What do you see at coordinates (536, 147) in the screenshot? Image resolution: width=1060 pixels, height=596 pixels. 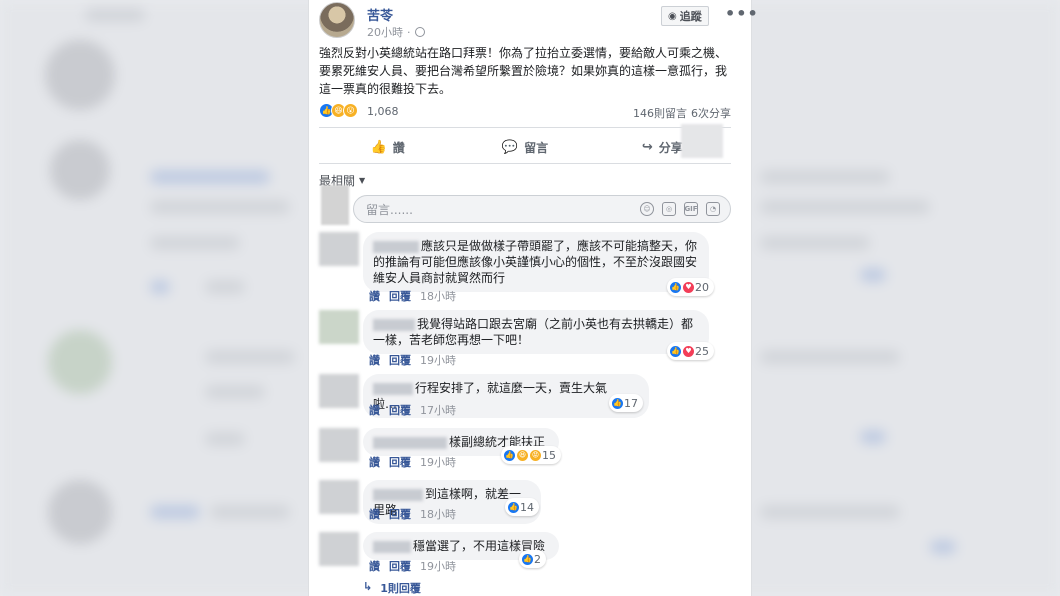 I see `comment-label: 留言` at bounding box center [536, 147].